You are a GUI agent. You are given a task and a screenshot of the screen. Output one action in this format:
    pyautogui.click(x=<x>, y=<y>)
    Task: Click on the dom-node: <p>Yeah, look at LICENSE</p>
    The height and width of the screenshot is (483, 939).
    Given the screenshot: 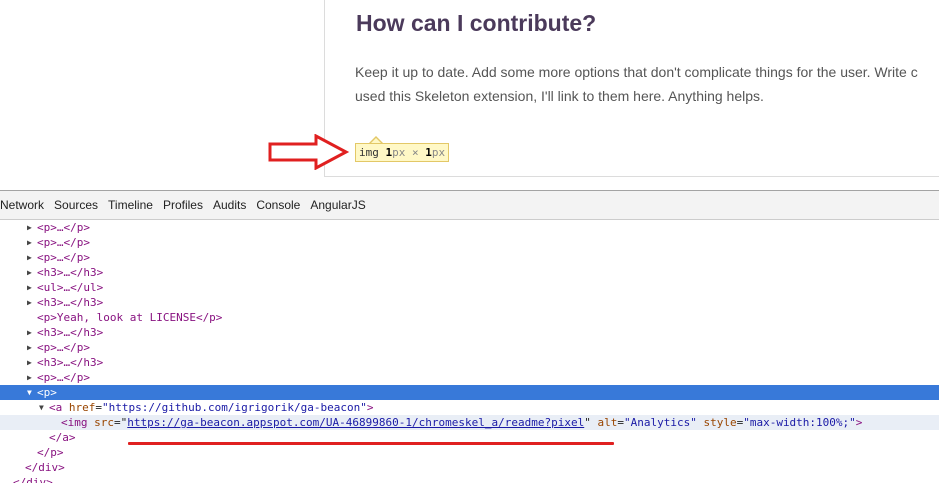 What is the action you would take?
    pyautogui.click(x=469, y=317)
    